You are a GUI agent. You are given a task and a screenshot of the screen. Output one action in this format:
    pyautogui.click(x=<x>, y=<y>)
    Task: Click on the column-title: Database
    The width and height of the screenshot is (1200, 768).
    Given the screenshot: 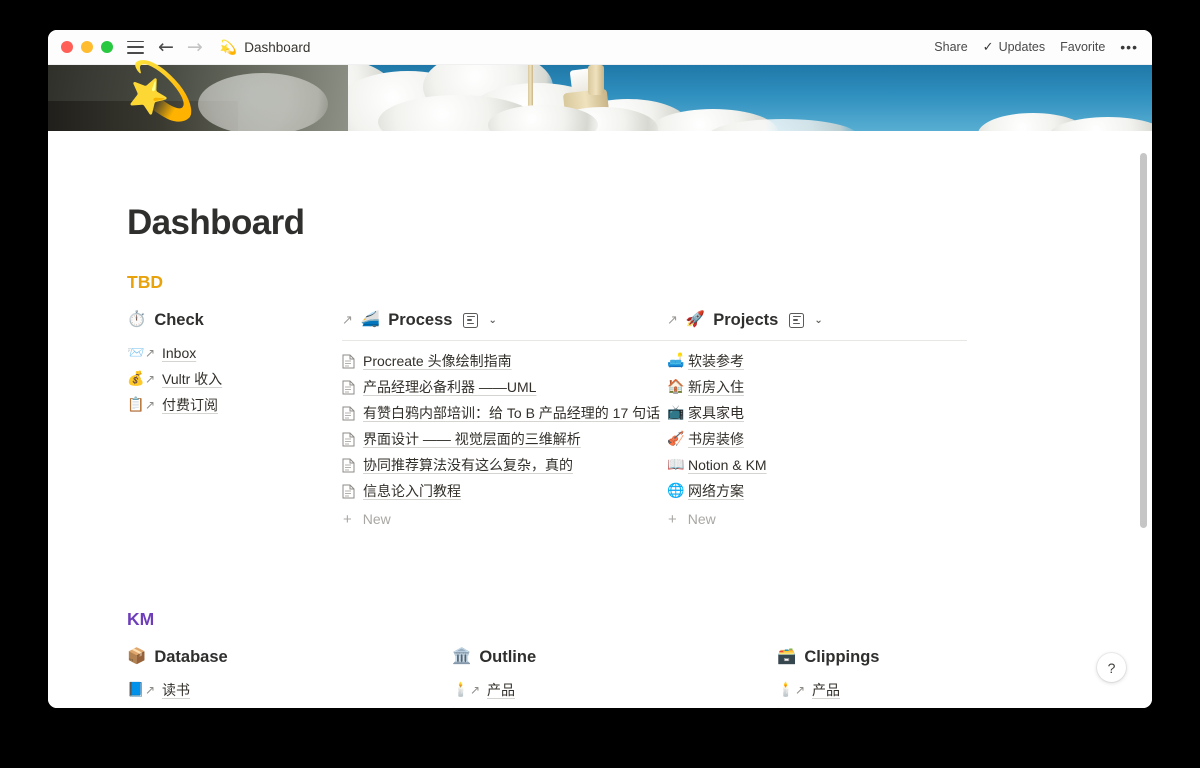 What is the action you would take?
    pyautogui.click(x=191, y=656)
    